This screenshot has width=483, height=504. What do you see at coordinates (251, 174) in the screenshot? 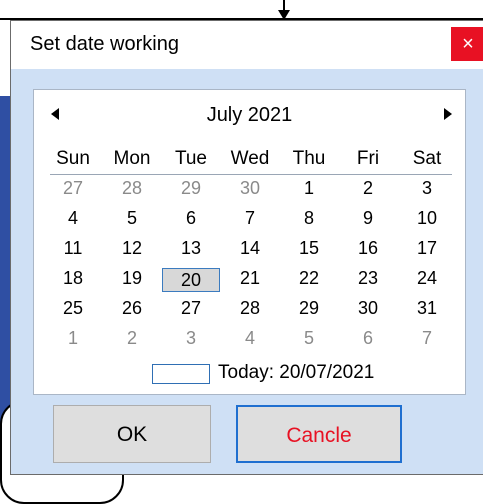
I see `weekday-separator` at bounding box center [251, 174].